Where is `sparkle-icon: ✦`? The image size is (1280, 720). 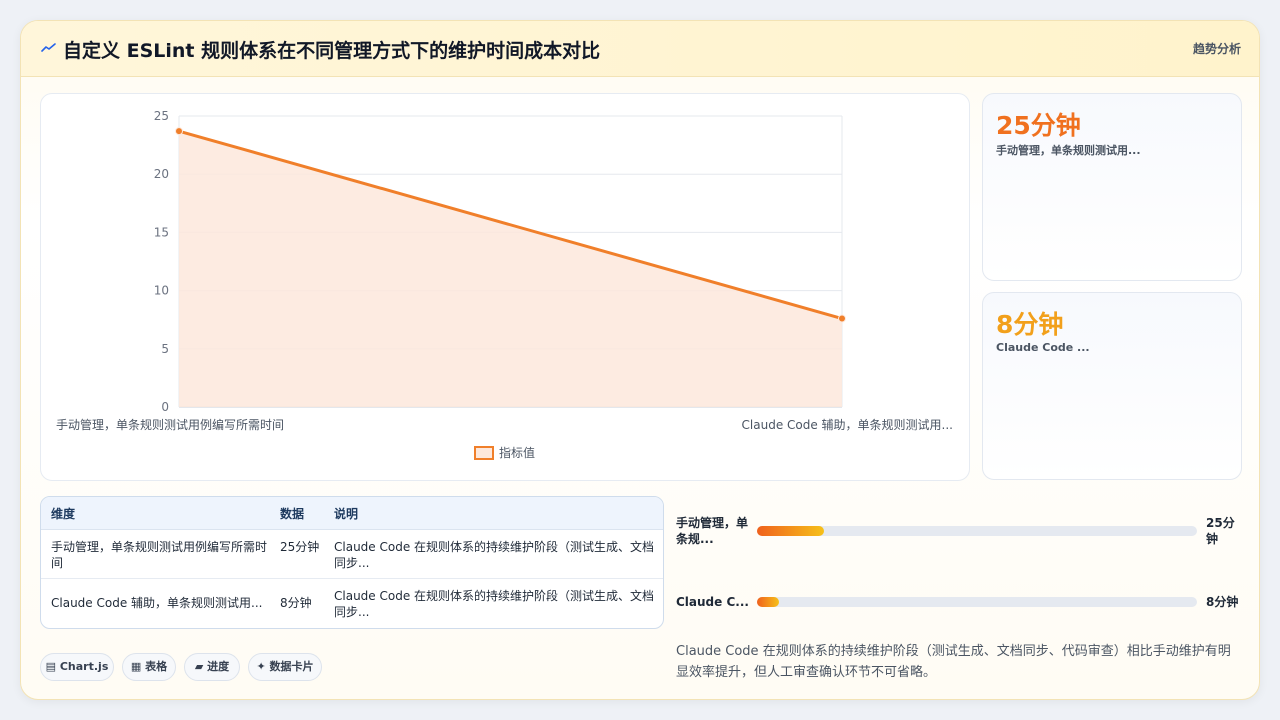 sparkle-icon: ✦ is located at coordinates (261, 666).